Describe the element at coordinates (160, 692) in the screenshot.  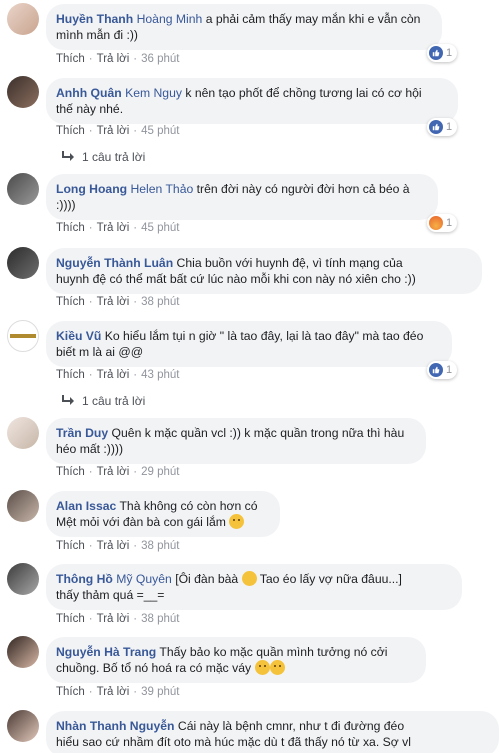
I see `comment-time: 39 phút` at that location.